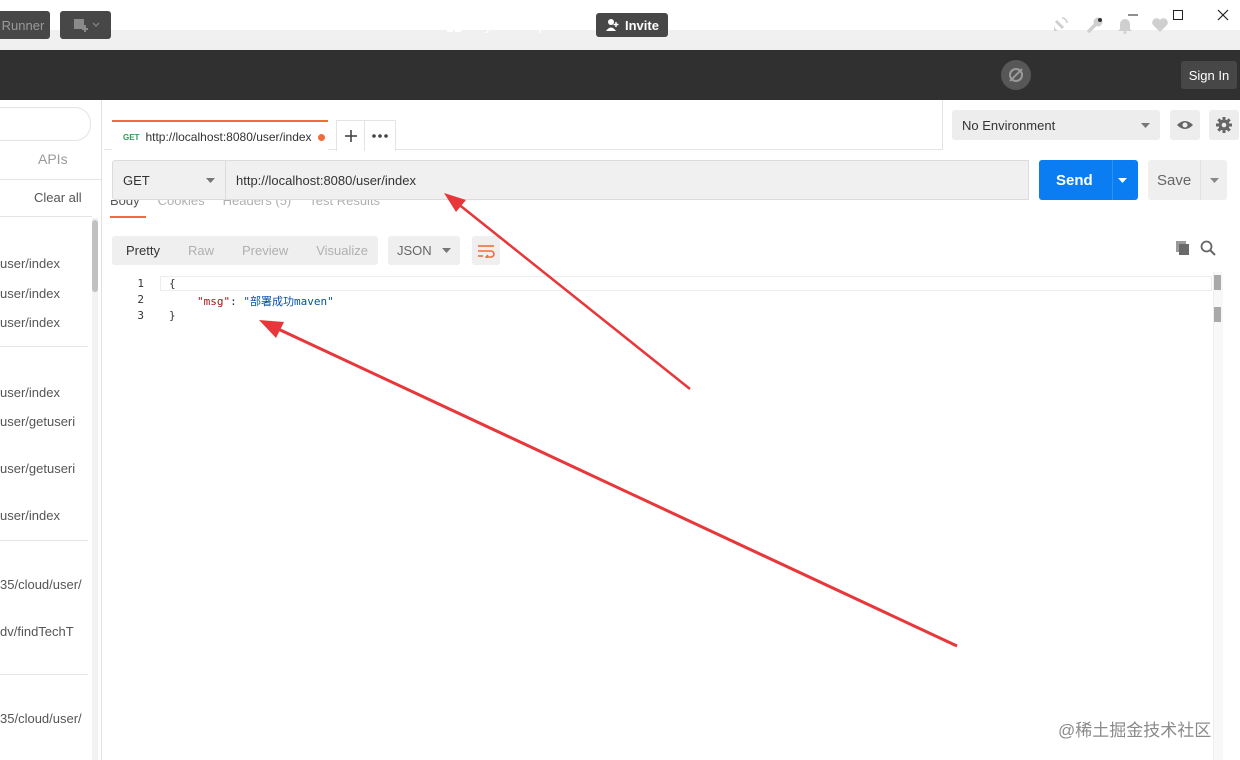 This screenshot has height=760, width=1240. I want to click on watermark: @稀土掘金技术社区, so click(1135, 730).